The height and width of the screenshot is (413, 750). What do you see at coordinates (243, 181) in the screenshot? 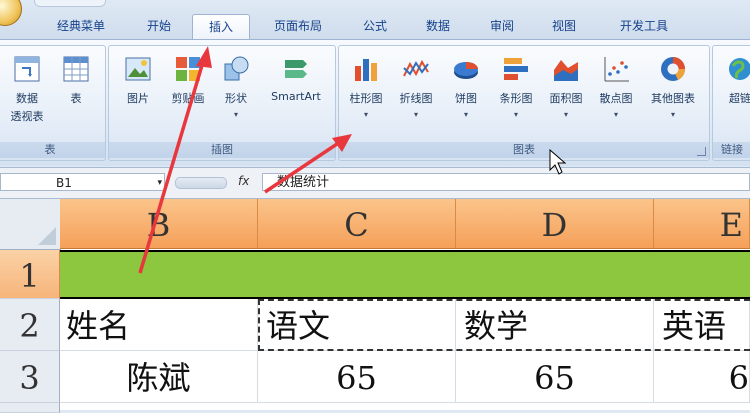
I see `insert-function-icon: fx` at bounding box center [243, 181].